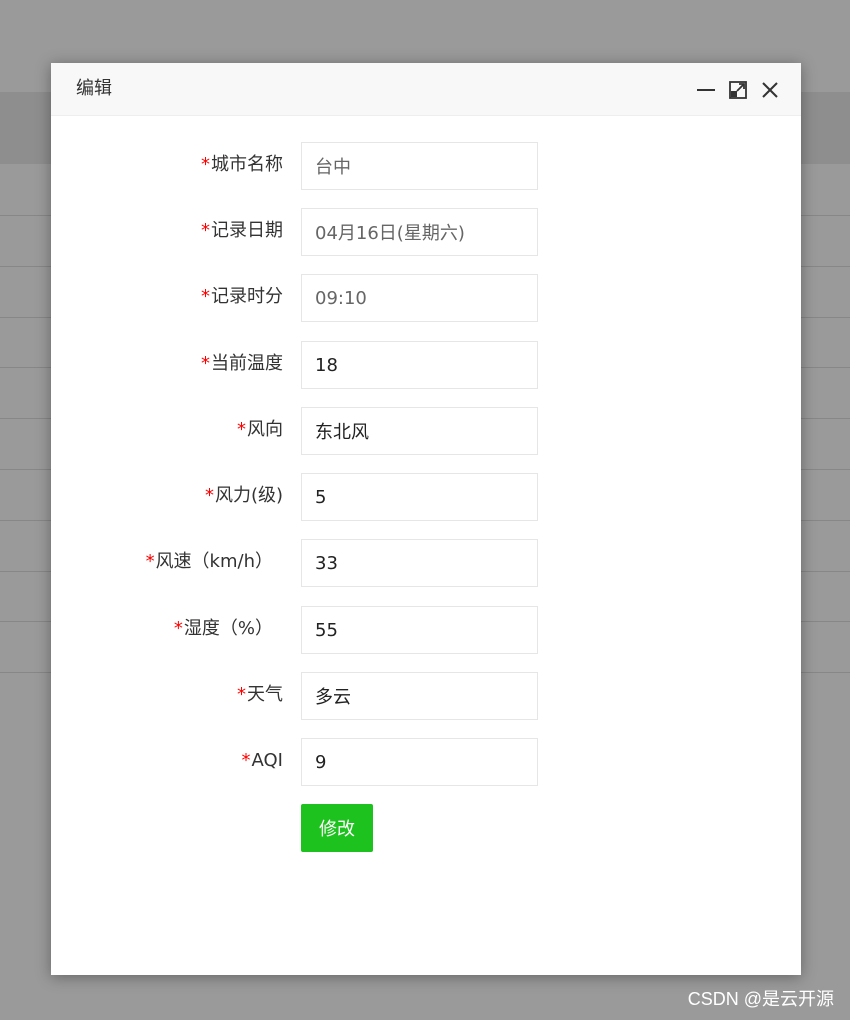 This screenshot has width=850, height=1020. I want to click on wind-direction-input, so click(419, 431).